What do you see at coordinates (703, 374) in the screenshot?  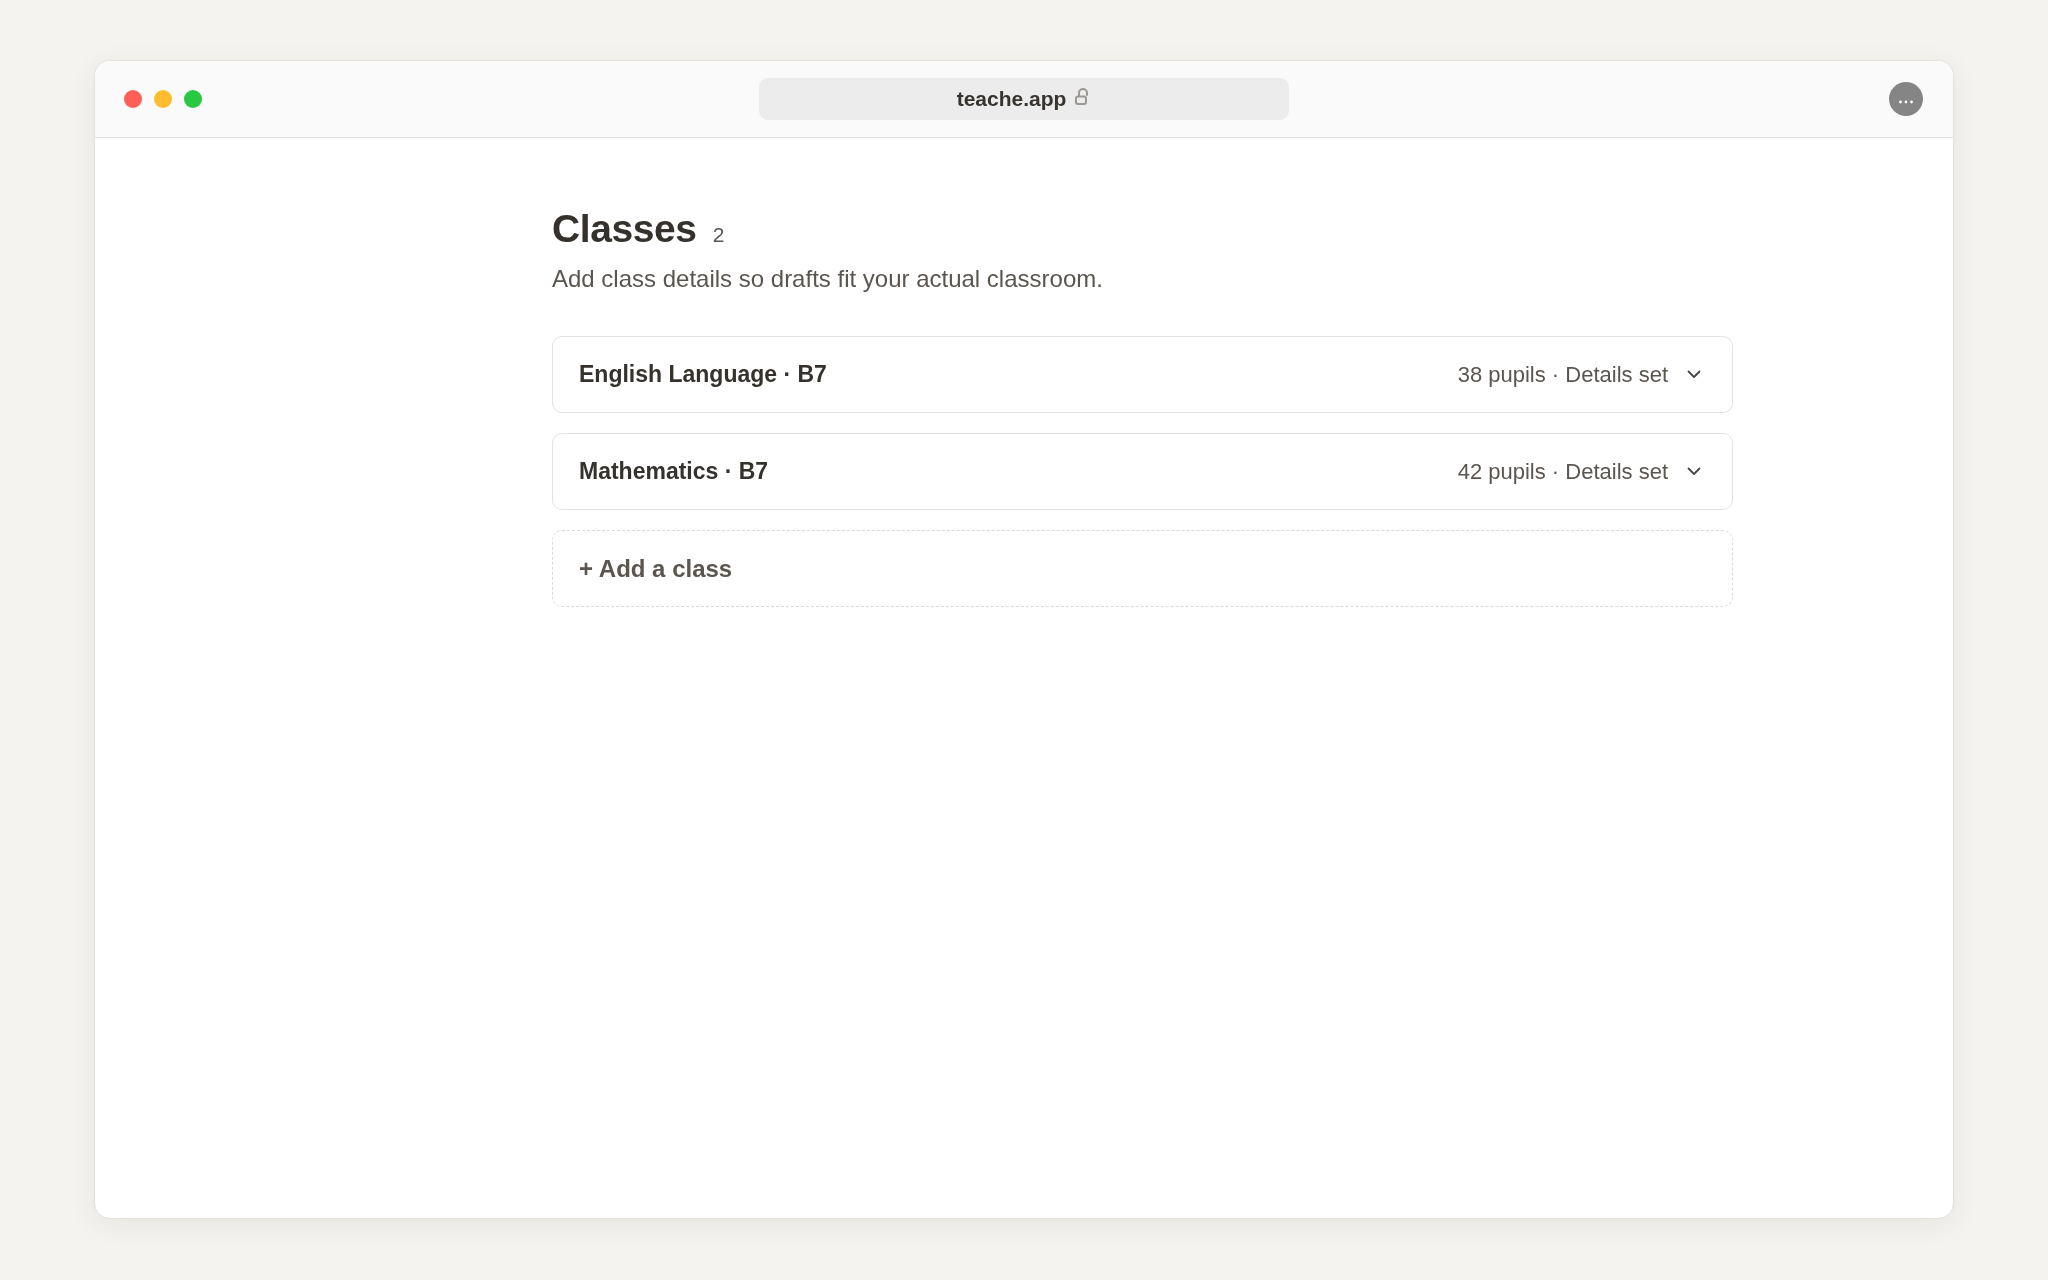 I see `class-name: English Language · B7` at bounding box center [703, 374].